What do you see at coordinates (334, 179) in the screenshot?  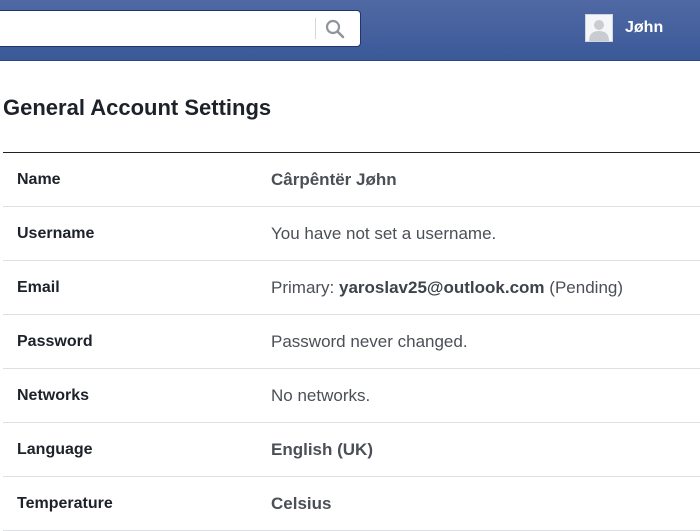 I see `setting-value: Cârpêntër Jøhn` at bounding box center [334, 179].